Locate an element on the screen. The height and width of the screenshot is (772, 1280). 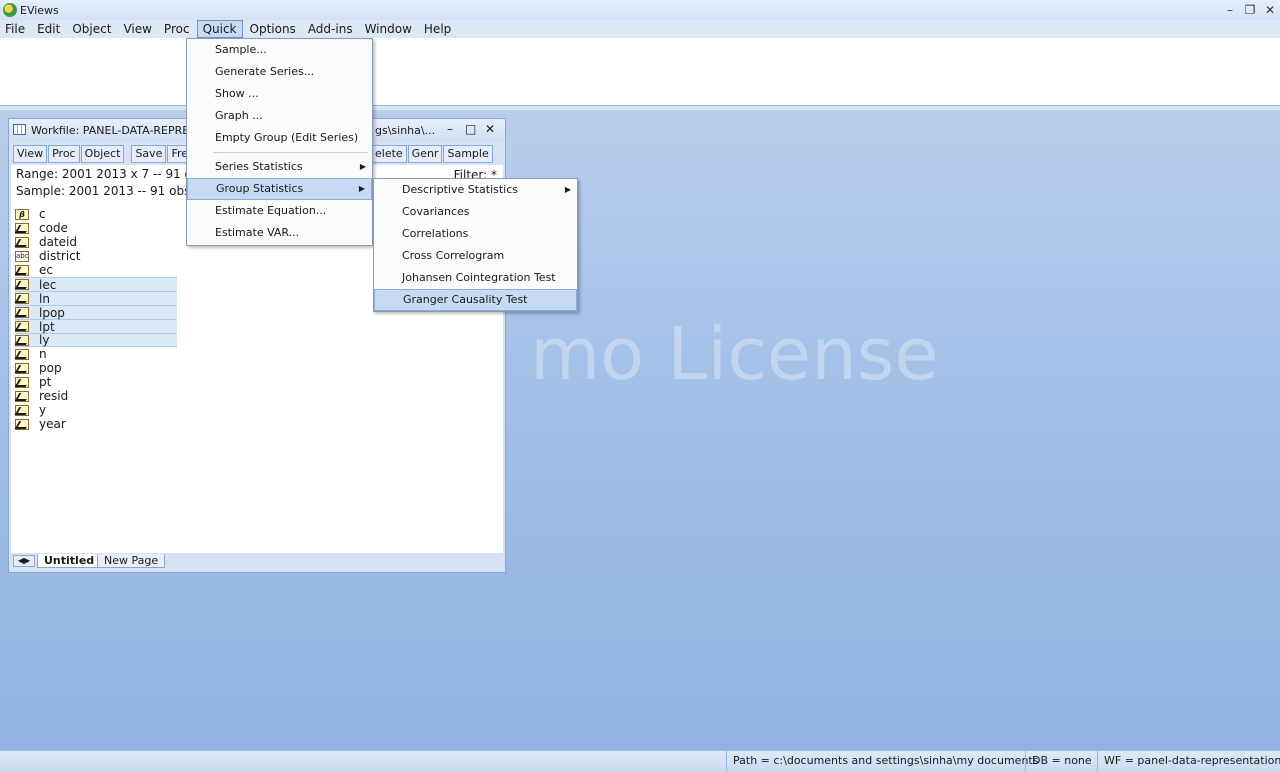
menu-window: Window is located at coordinates (388, 29).